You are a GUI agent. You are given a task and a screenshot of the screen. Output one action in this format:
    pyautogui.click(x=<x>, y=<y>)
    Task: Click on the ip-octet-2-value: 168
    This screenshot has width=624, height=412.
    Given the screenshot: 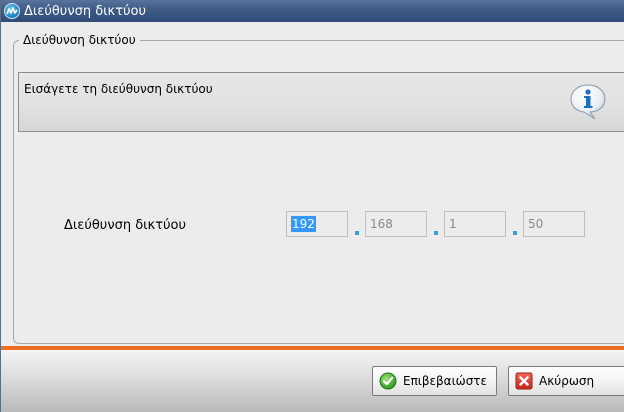 What is the action you would take?
    pyautogui.click(x=381, y=224)
    